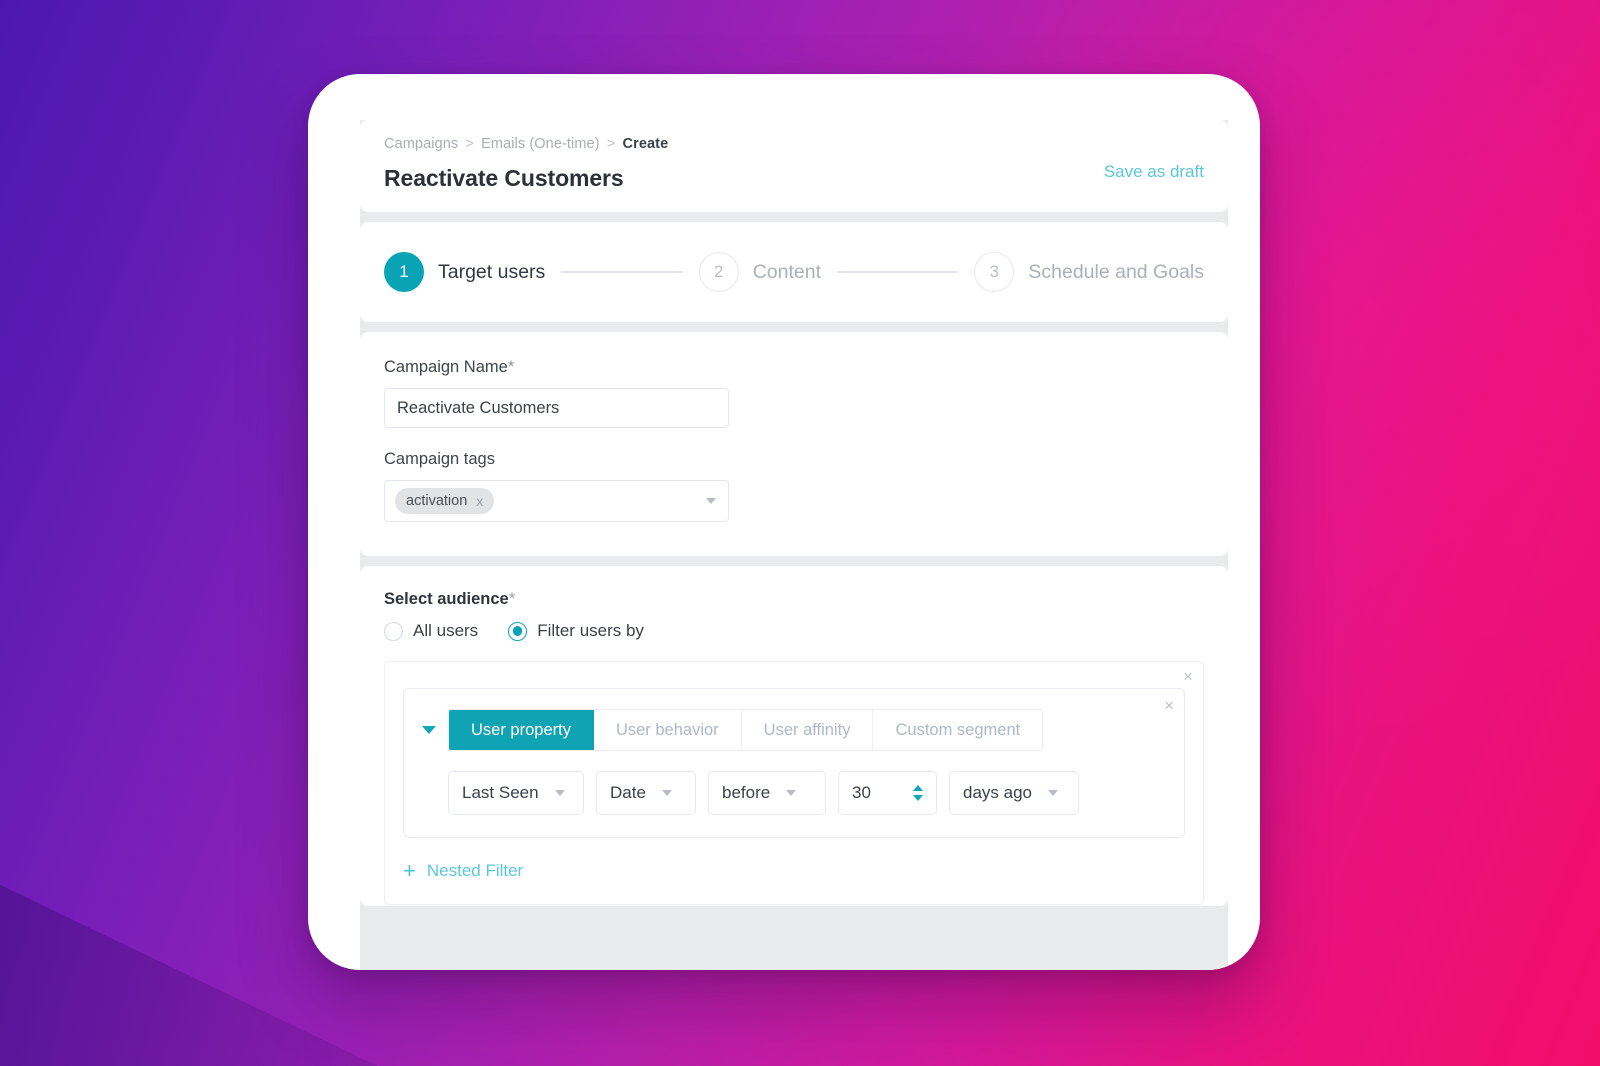 The height and width of the screenshot is (1066, 1600). I want to click on stepper-increment-icon, so click(918, 788).